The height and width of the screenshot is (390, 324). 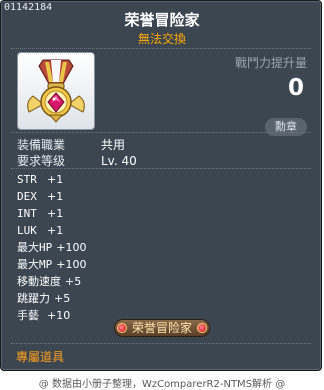 I want to click on trade-flag: 無法交換, so click(x=161, y=39).